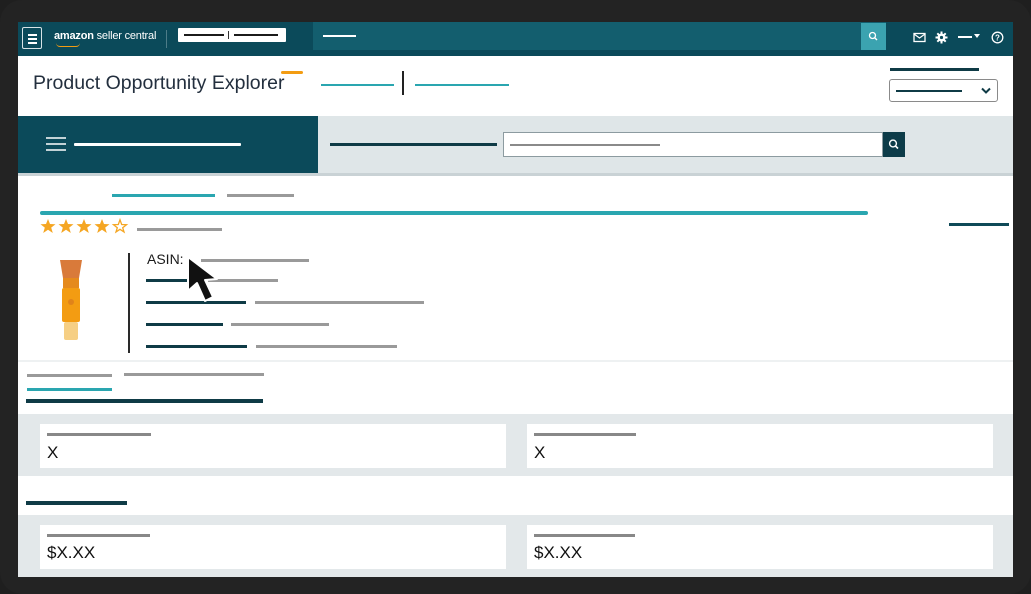  I want to click on review-count, so click(179, 229).